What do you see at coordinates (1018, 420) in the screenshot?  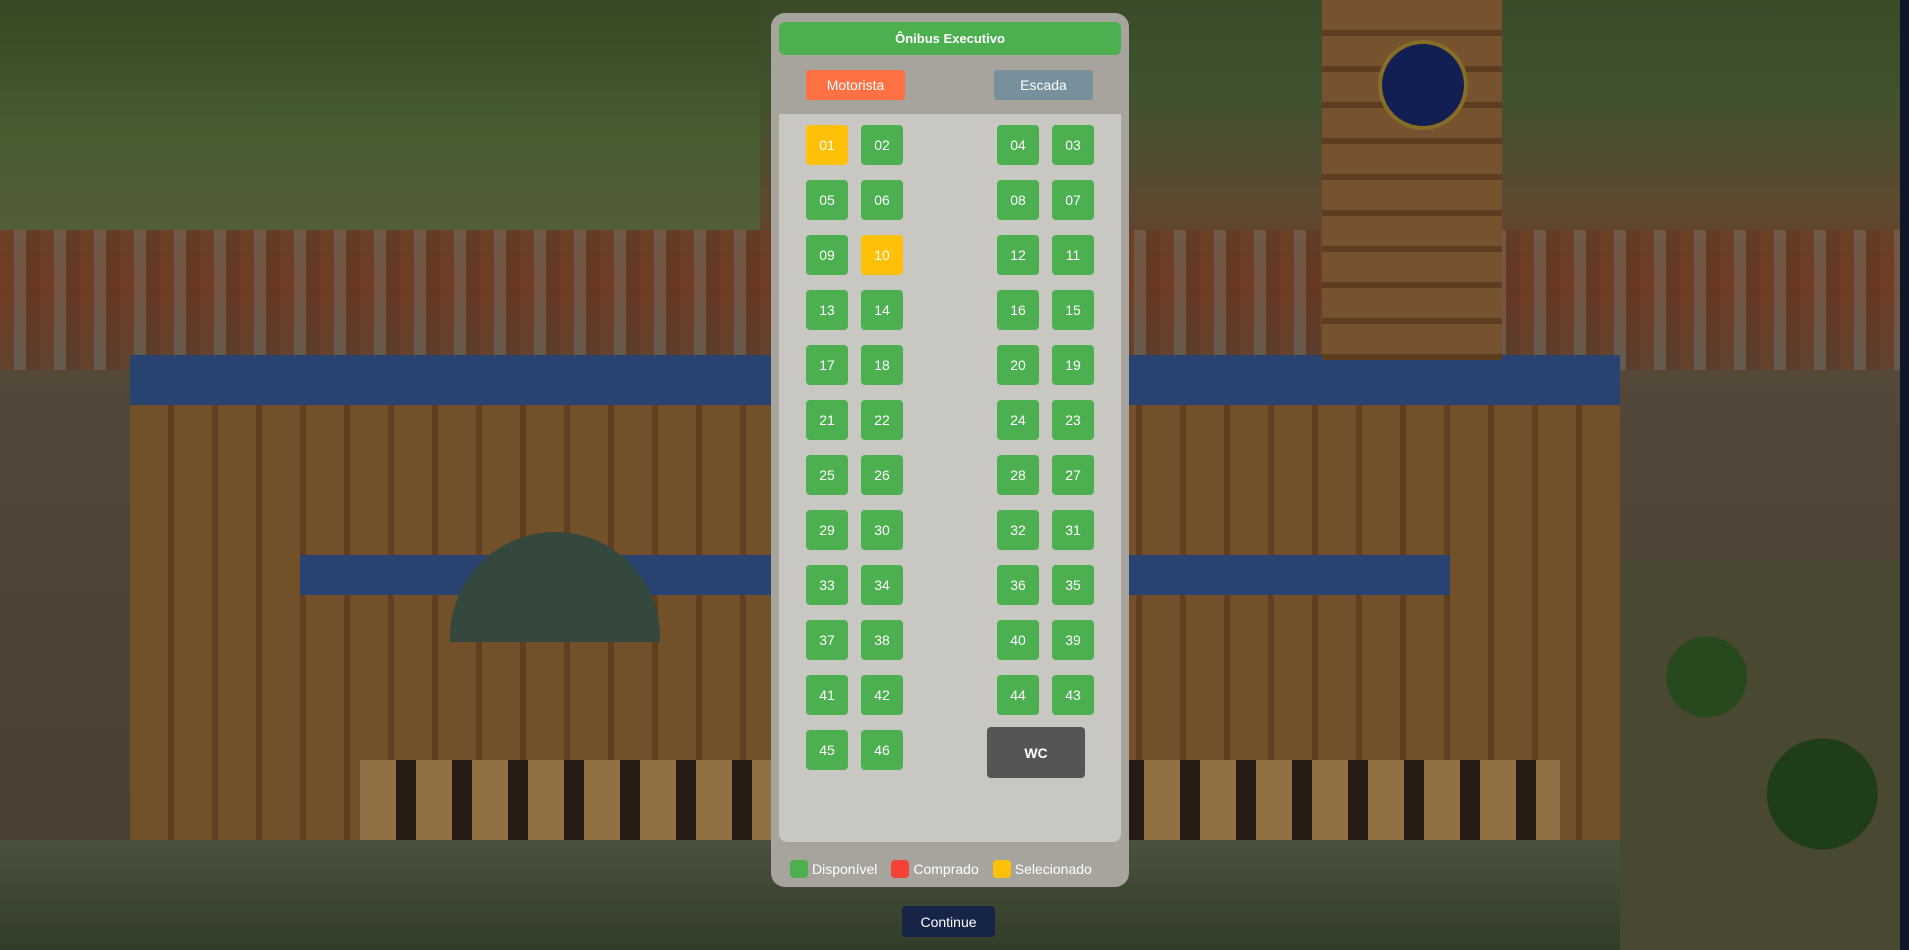 I see `seat-24: 24` at bounding box center [1018, 420].